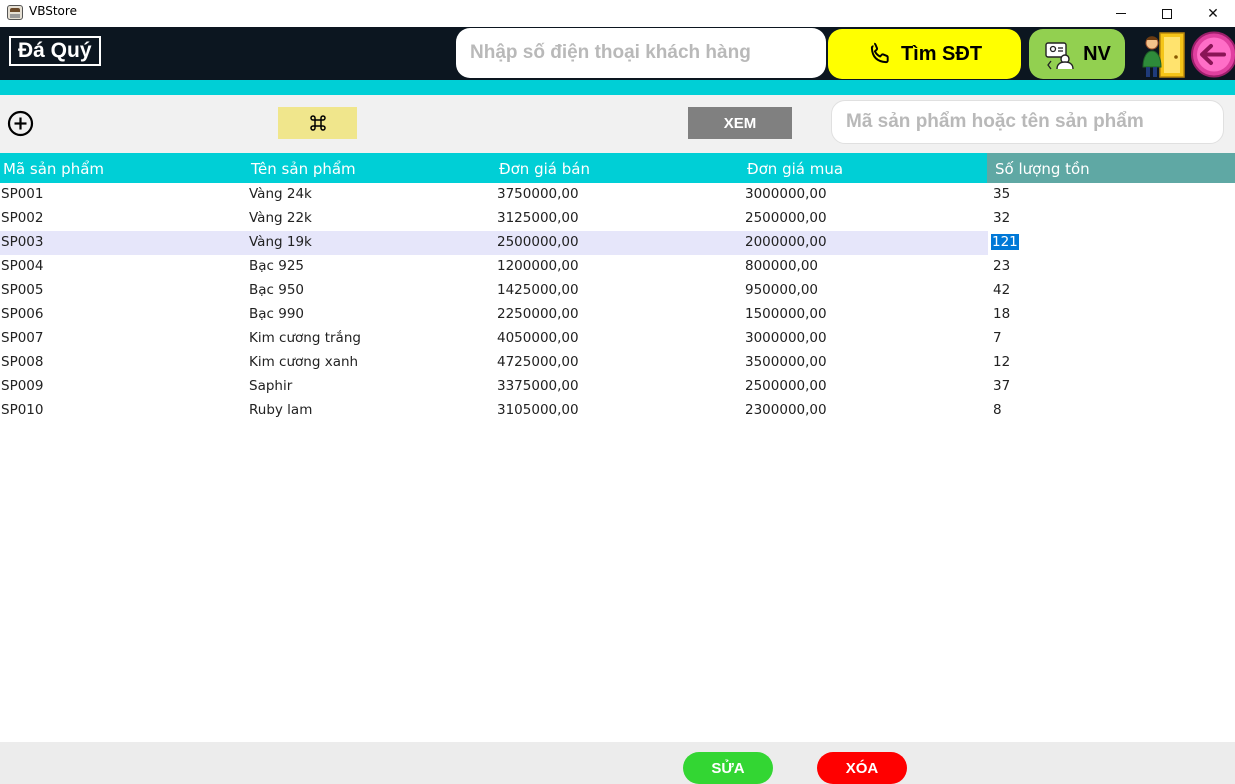 This screenshot has width=1235, height=784. I want to click on cell-stock-qty: 12, so click(1002, 362).